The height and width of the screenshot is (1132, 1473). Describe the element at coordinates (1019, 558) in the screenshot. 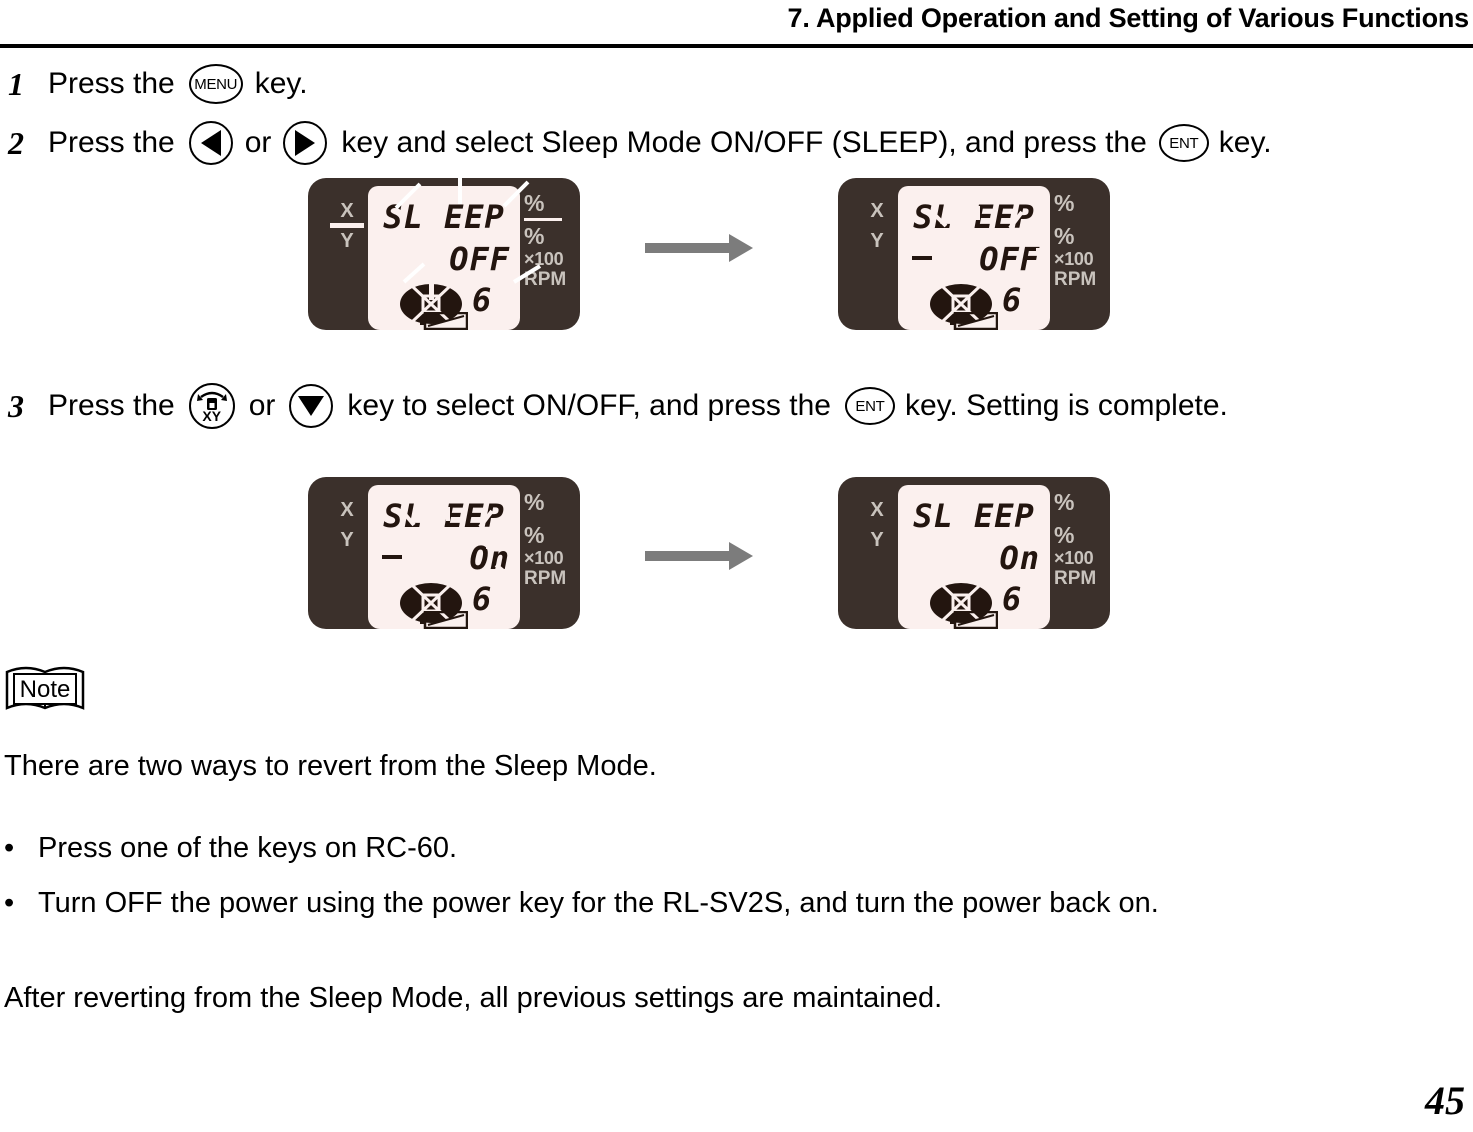

I see `lcd-line2: On` at that location.